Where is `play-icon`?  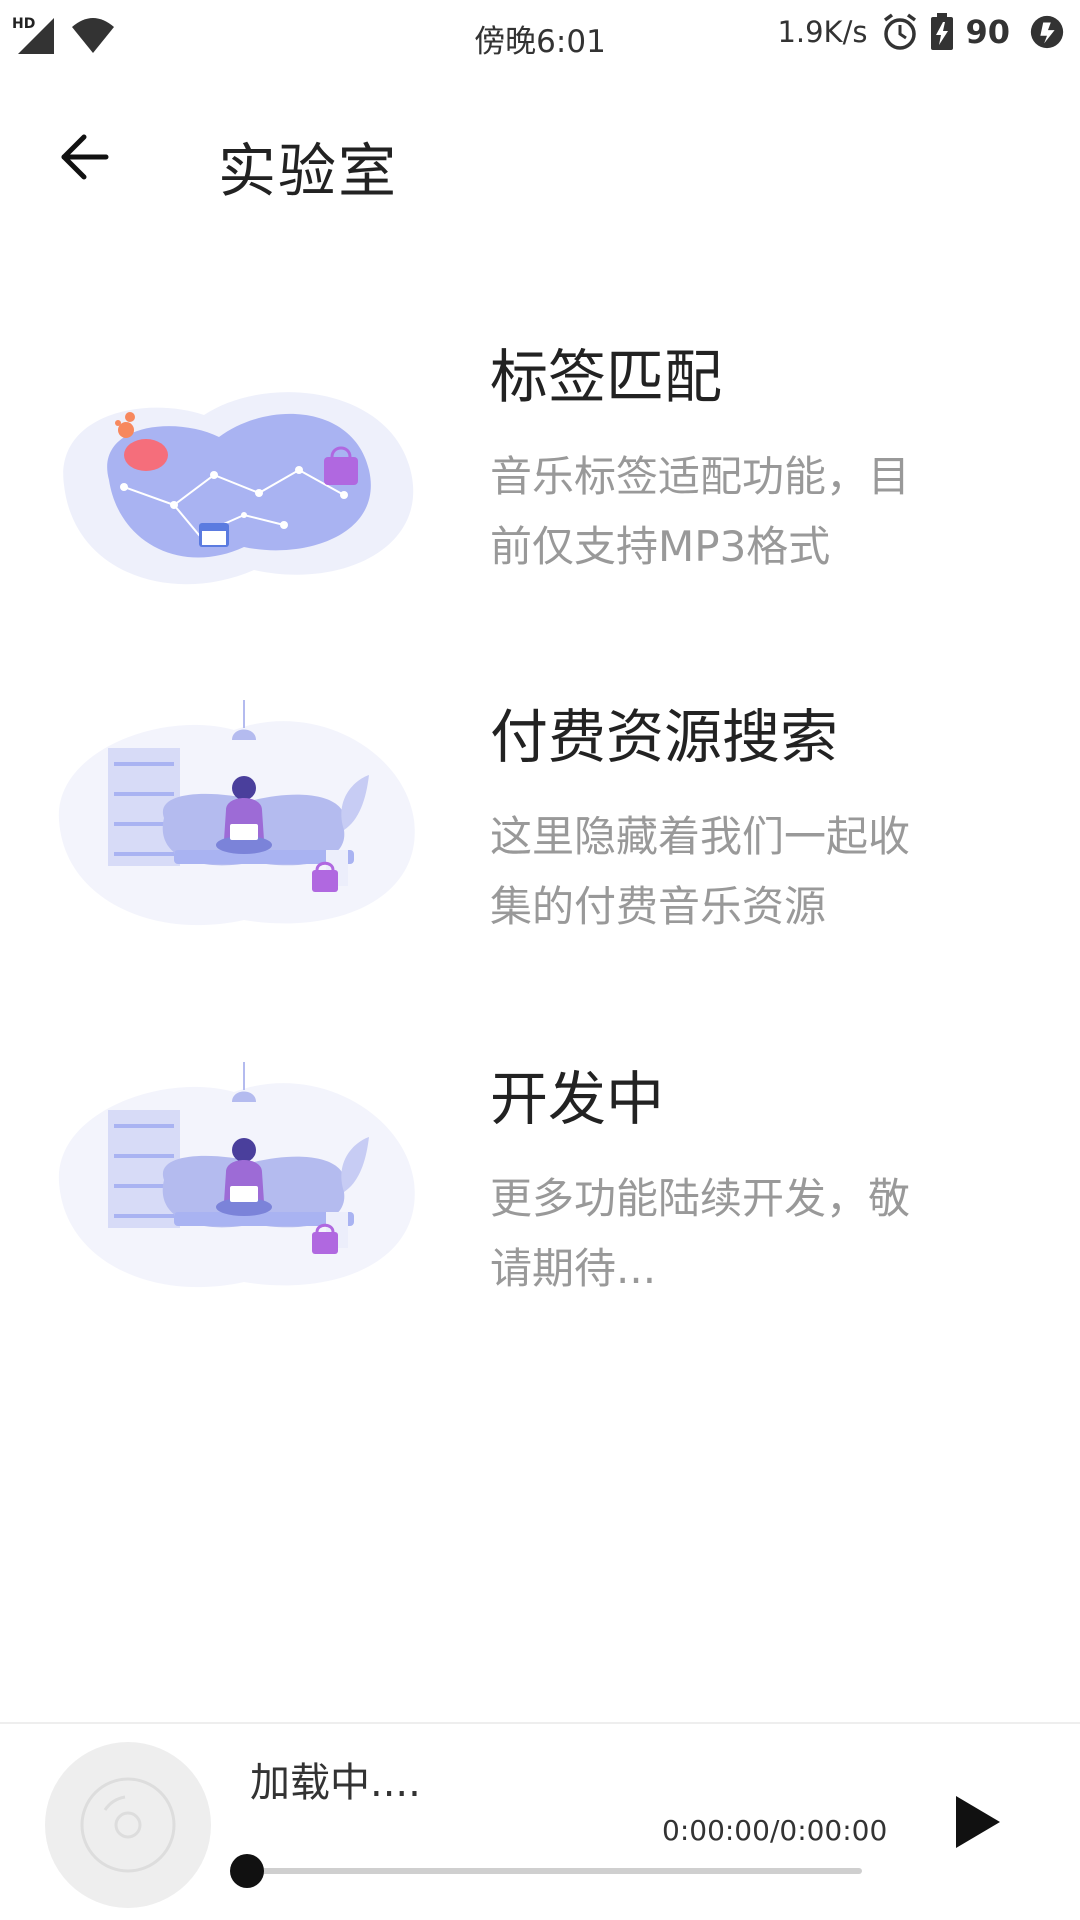 play-icon is located at coordinates (978, 1822).